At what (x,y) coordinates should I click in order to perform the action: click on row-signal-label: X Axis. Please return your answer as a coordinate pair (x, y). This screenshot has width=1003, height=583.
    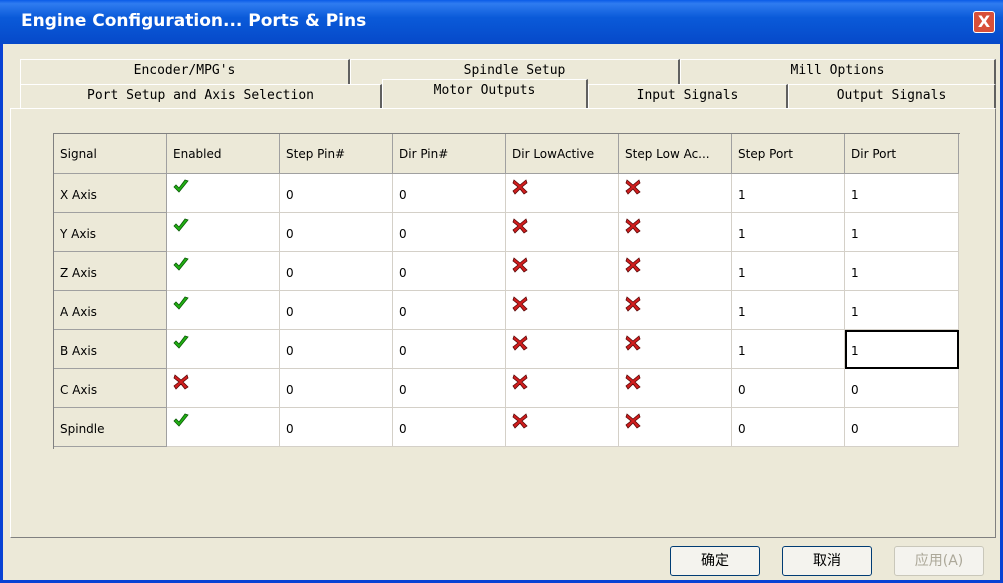
    Looking at the image, I should click on (110, 193).